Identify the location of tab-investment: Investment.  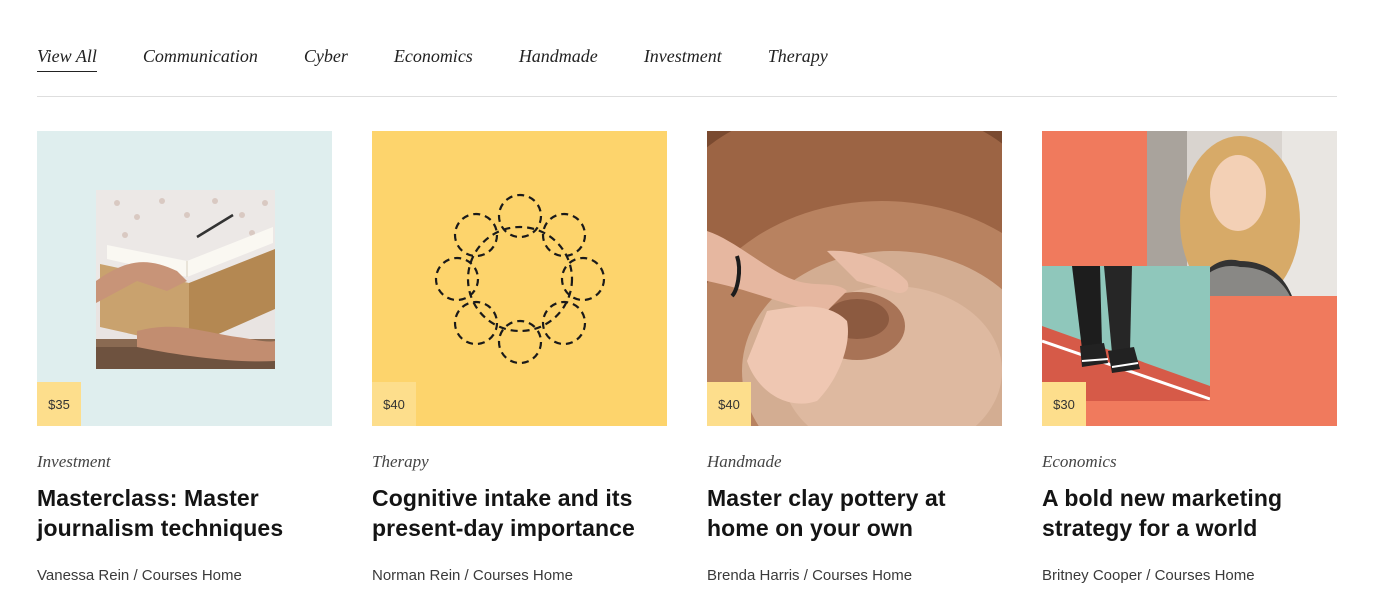
(683, 58).